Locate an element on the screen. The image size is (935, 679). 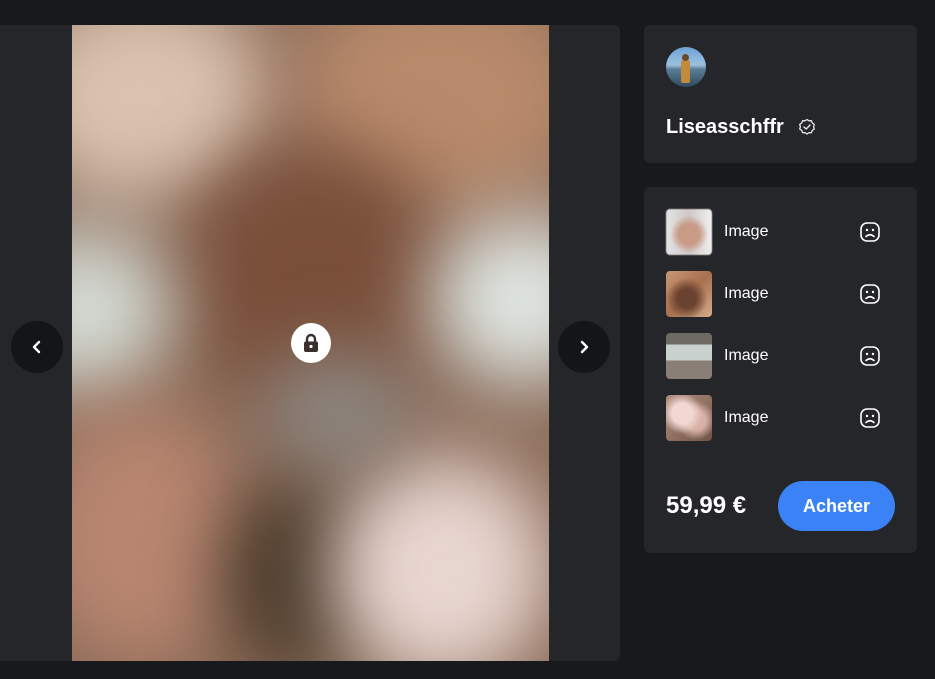
unlock-button is located at coordinates (311, 343).